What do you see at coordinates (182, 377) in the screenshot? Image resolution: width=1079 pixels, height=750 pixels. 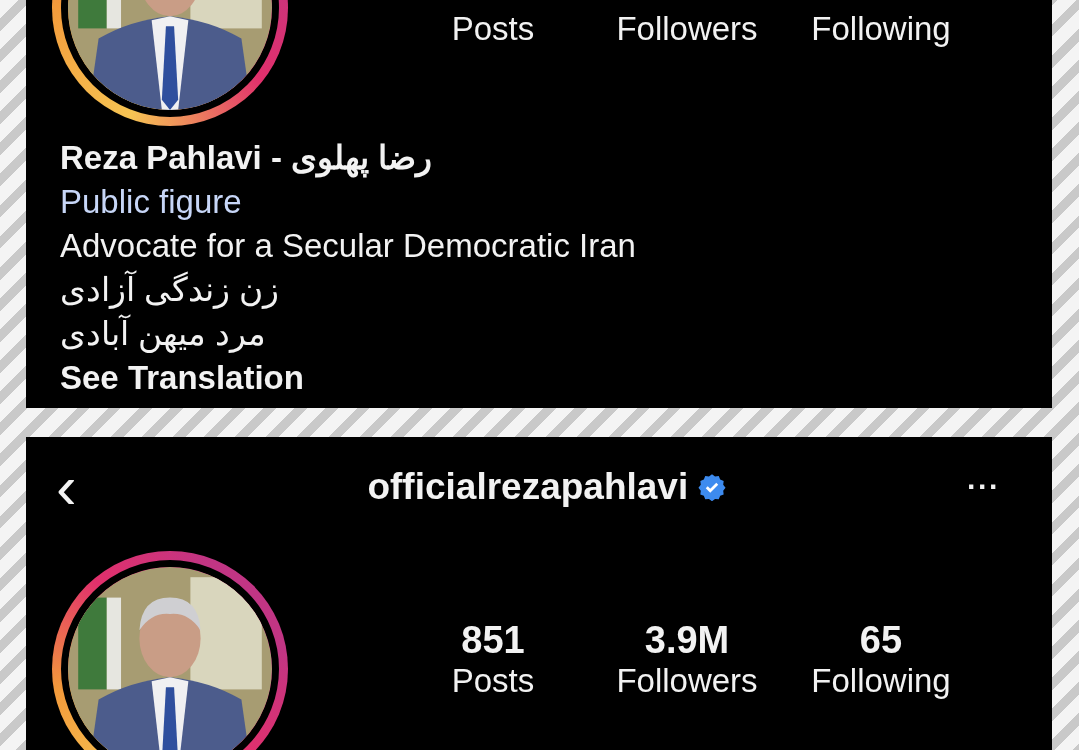 I see `see-translation-link: See Translation` at bounding box center [182, 377].